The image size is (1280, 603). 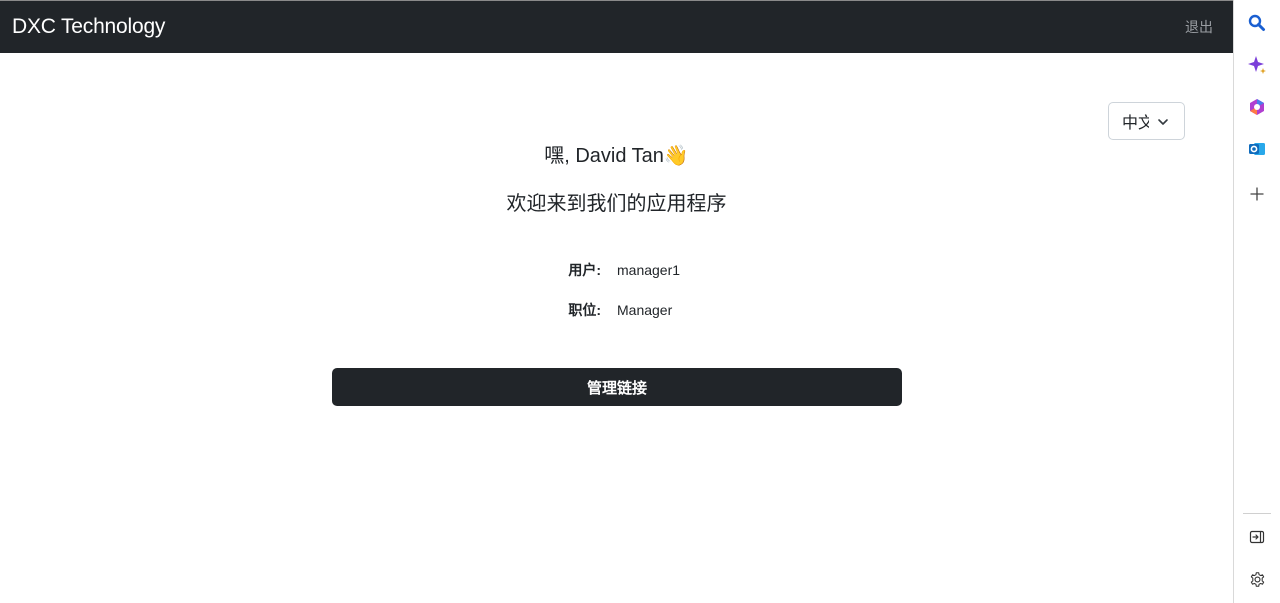 I want to click on greeting-text: 嘿, David Tan, so click(x=604, y=156).